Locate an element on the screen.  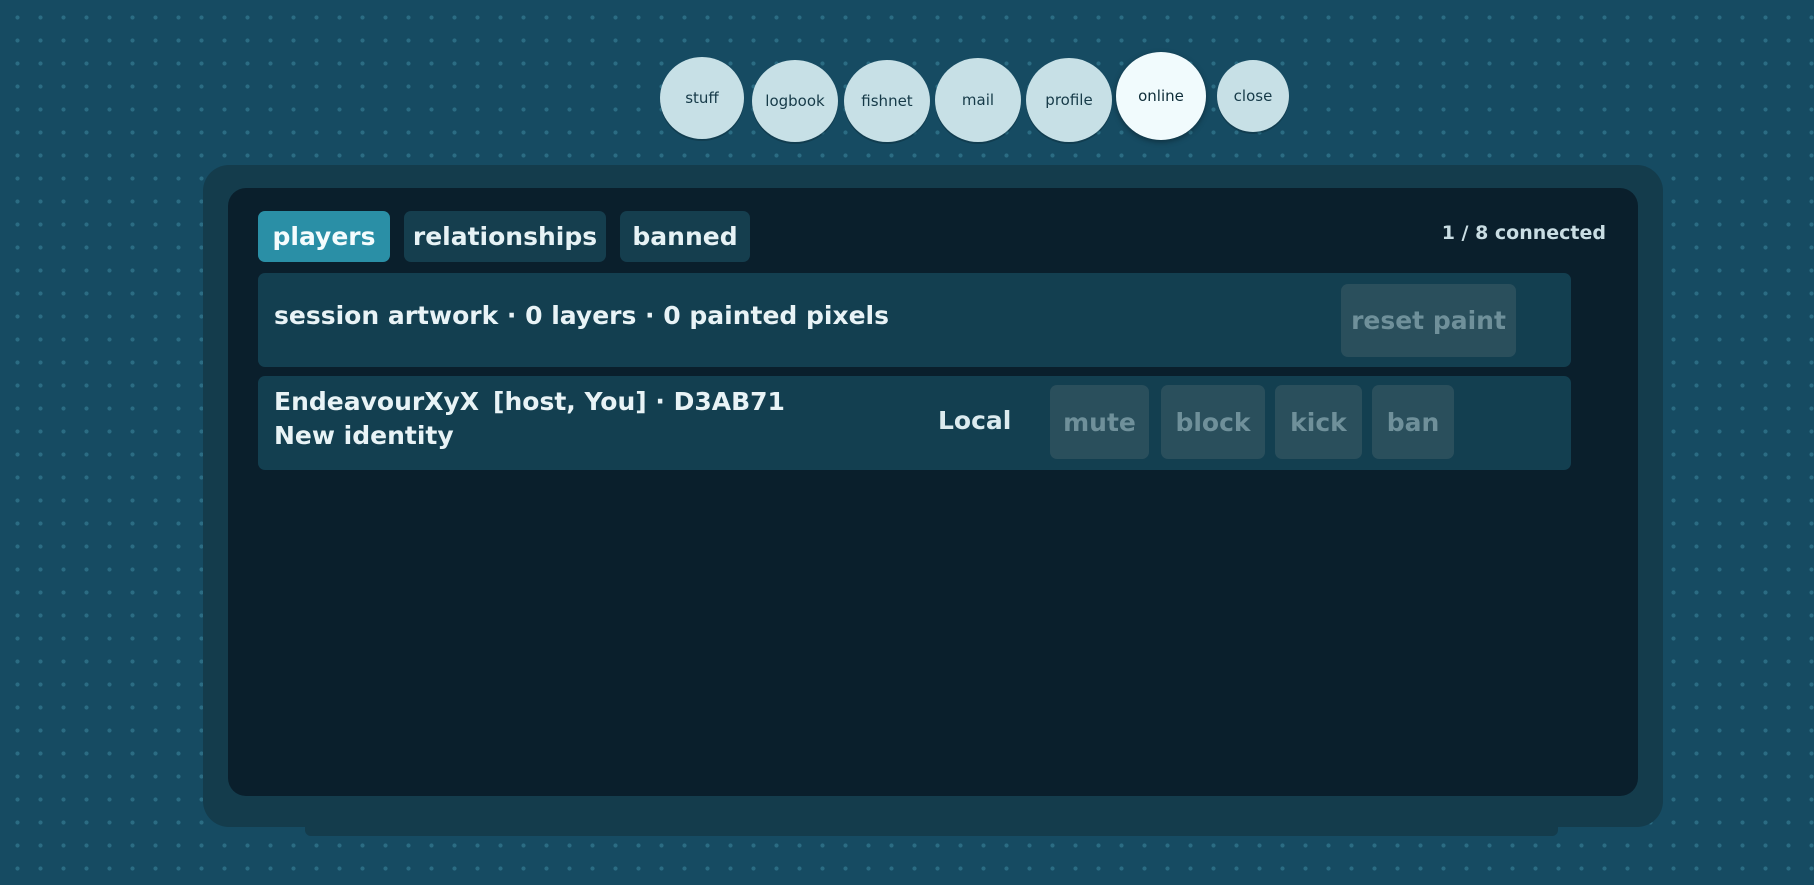
player-tags: [host, You] · D3AB71 is located at coordinates (639, 401).